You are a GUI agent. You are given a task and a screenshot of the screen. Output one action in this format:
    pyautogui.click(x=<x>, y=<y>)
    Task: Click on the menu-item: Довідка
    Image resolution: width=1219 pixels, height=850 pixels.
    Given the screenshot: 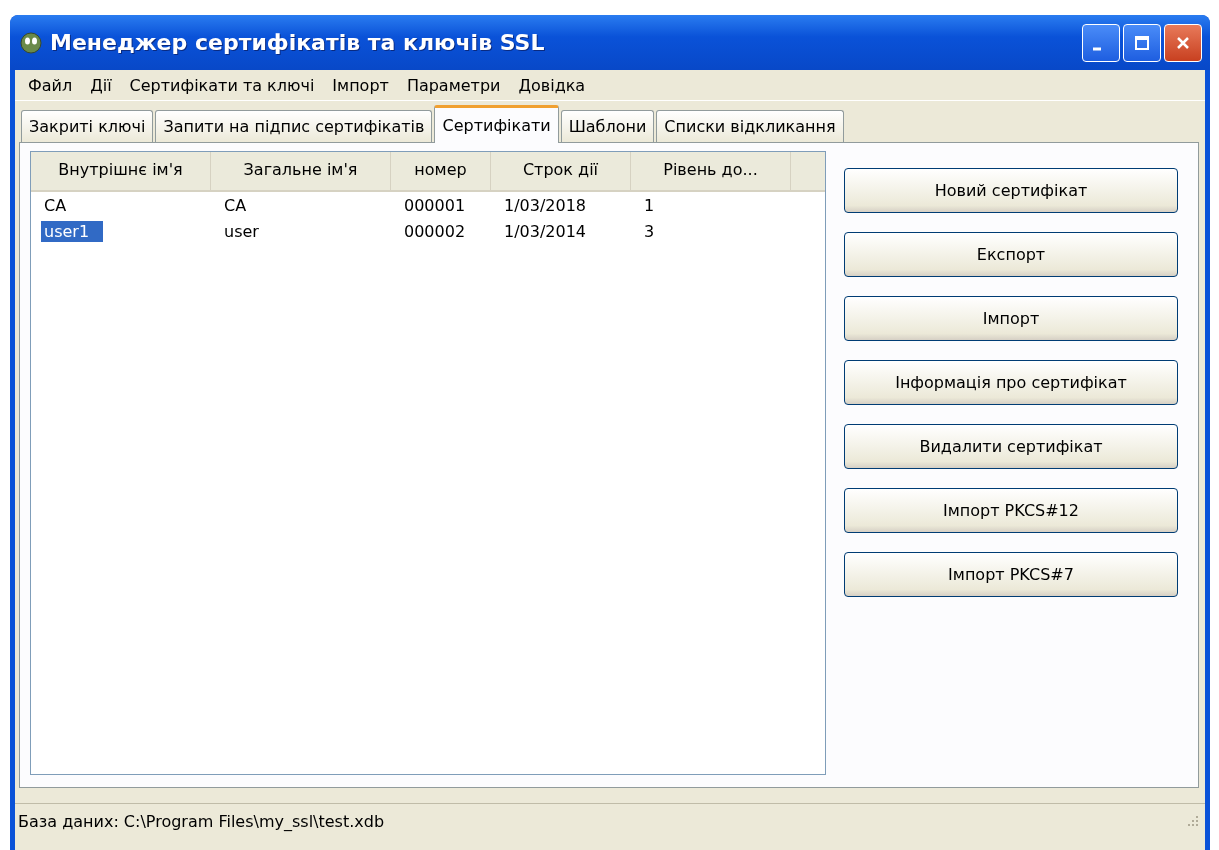 What is the action you would take?
    pyautogui.click(x=552, y=85)
    